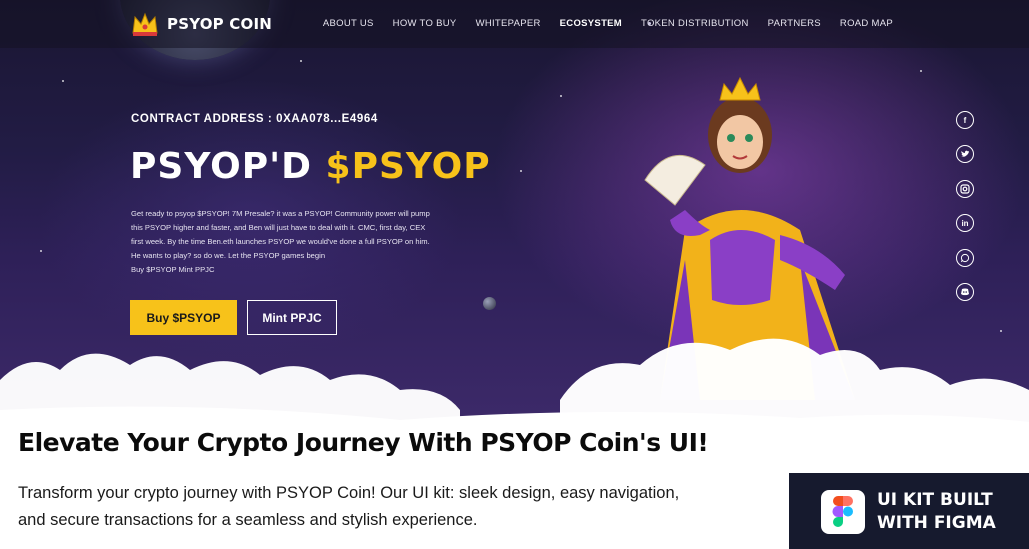 This screenshot has width=1029, height=549. I want to click on facebook-icon: f, so click(965, 120).